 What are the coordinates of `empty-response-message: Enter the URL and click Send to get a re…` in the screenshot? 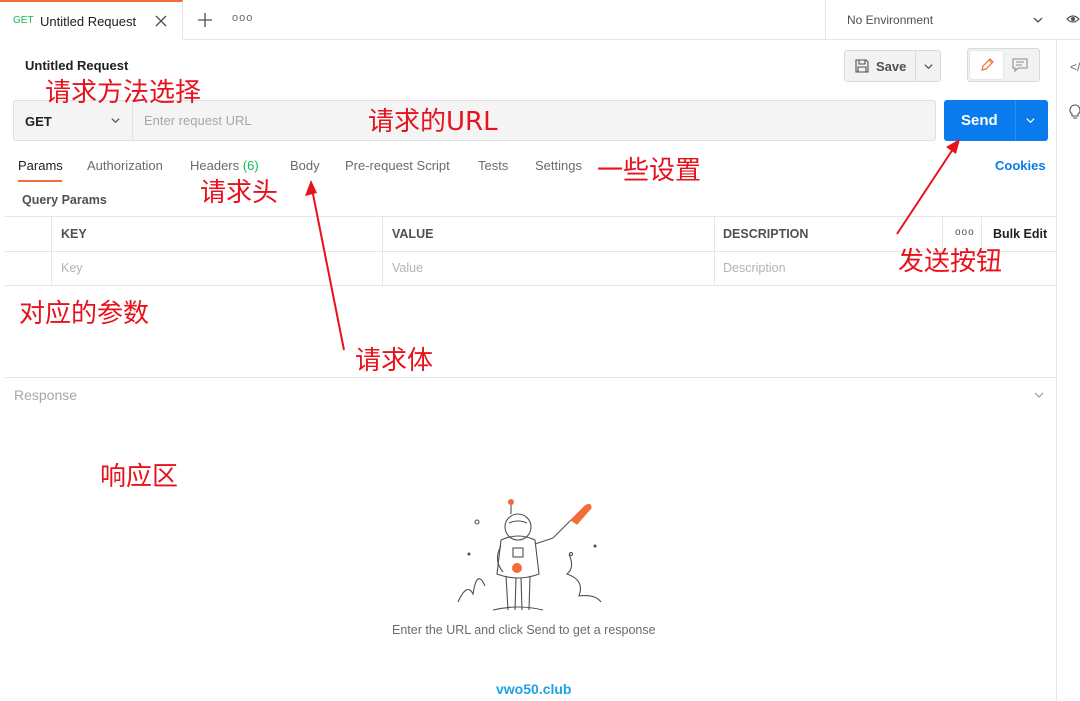 It's located at (524, 630).